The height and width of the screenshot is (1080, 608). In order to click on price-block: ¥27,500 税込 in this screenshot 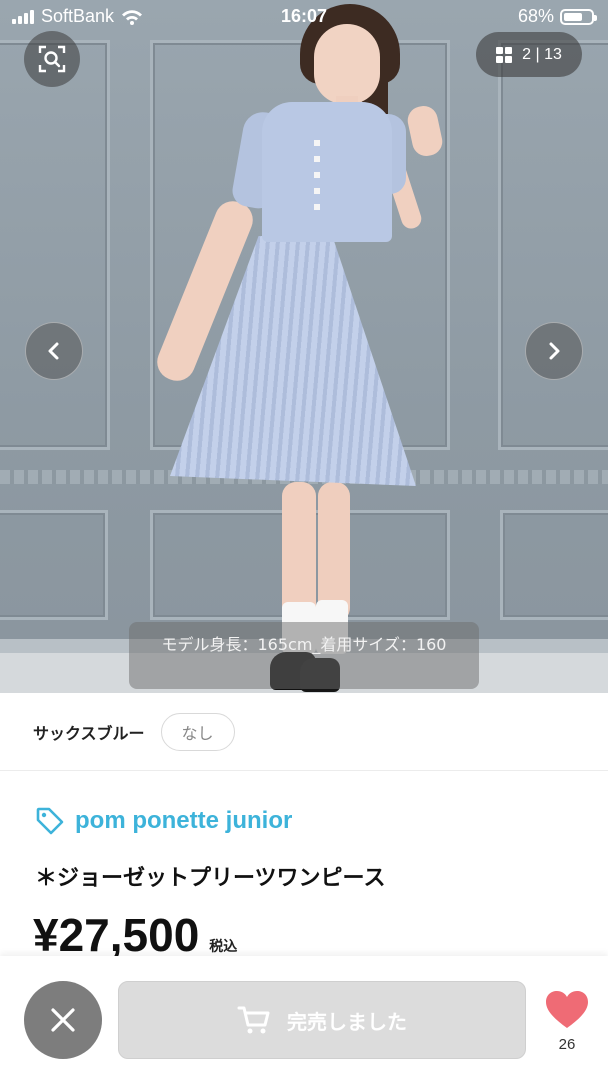, I will do `click(135, 935)`.